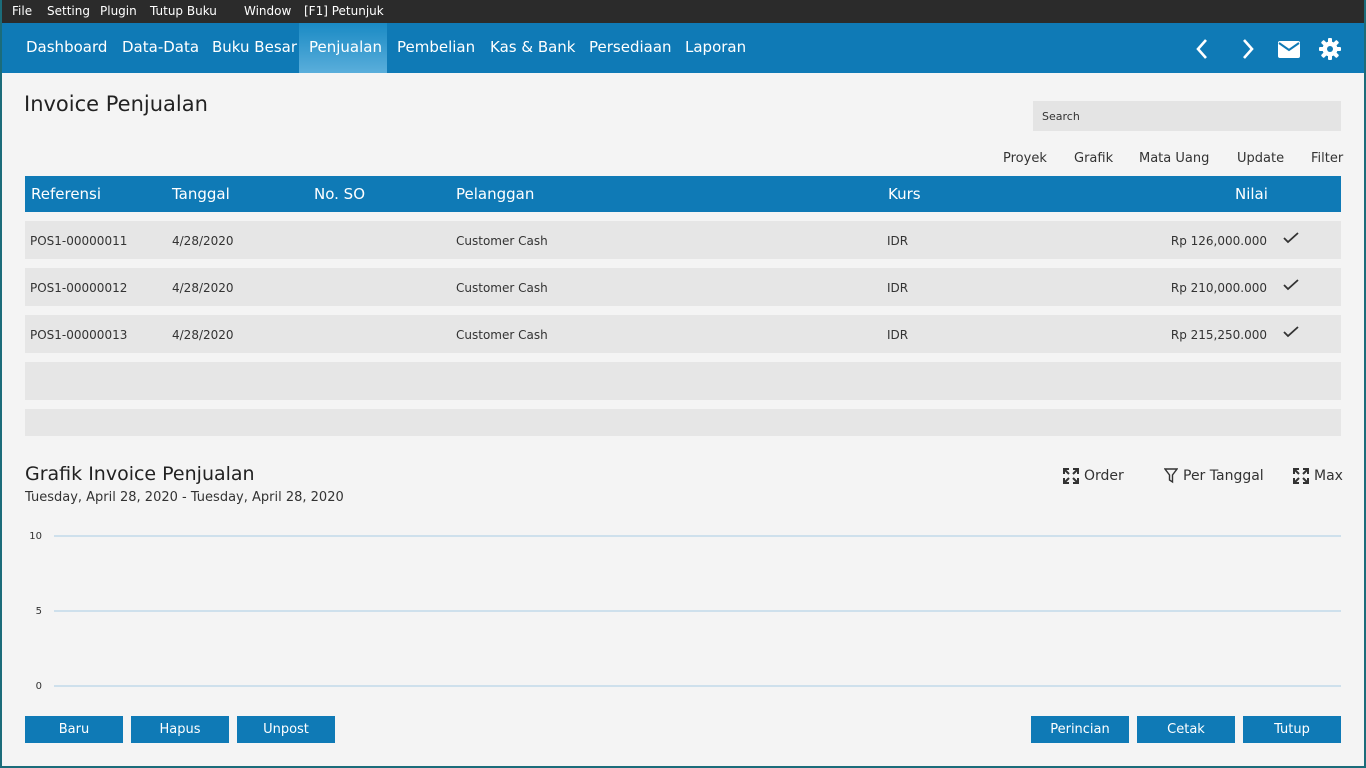 This screenshot has height=768, width=1366. I want to click on cetak-button: Cetak, so click(1186, 729).